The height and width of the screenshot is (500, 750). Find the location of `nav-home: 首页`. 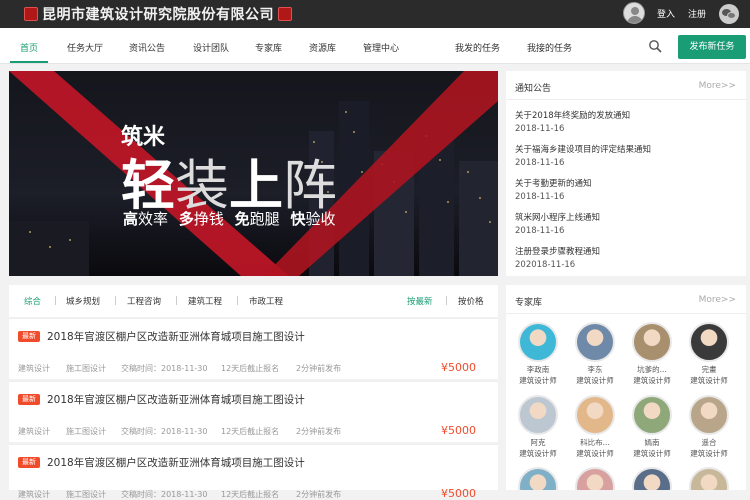

nav-home: 首页 is located at coordinates (29, 47).